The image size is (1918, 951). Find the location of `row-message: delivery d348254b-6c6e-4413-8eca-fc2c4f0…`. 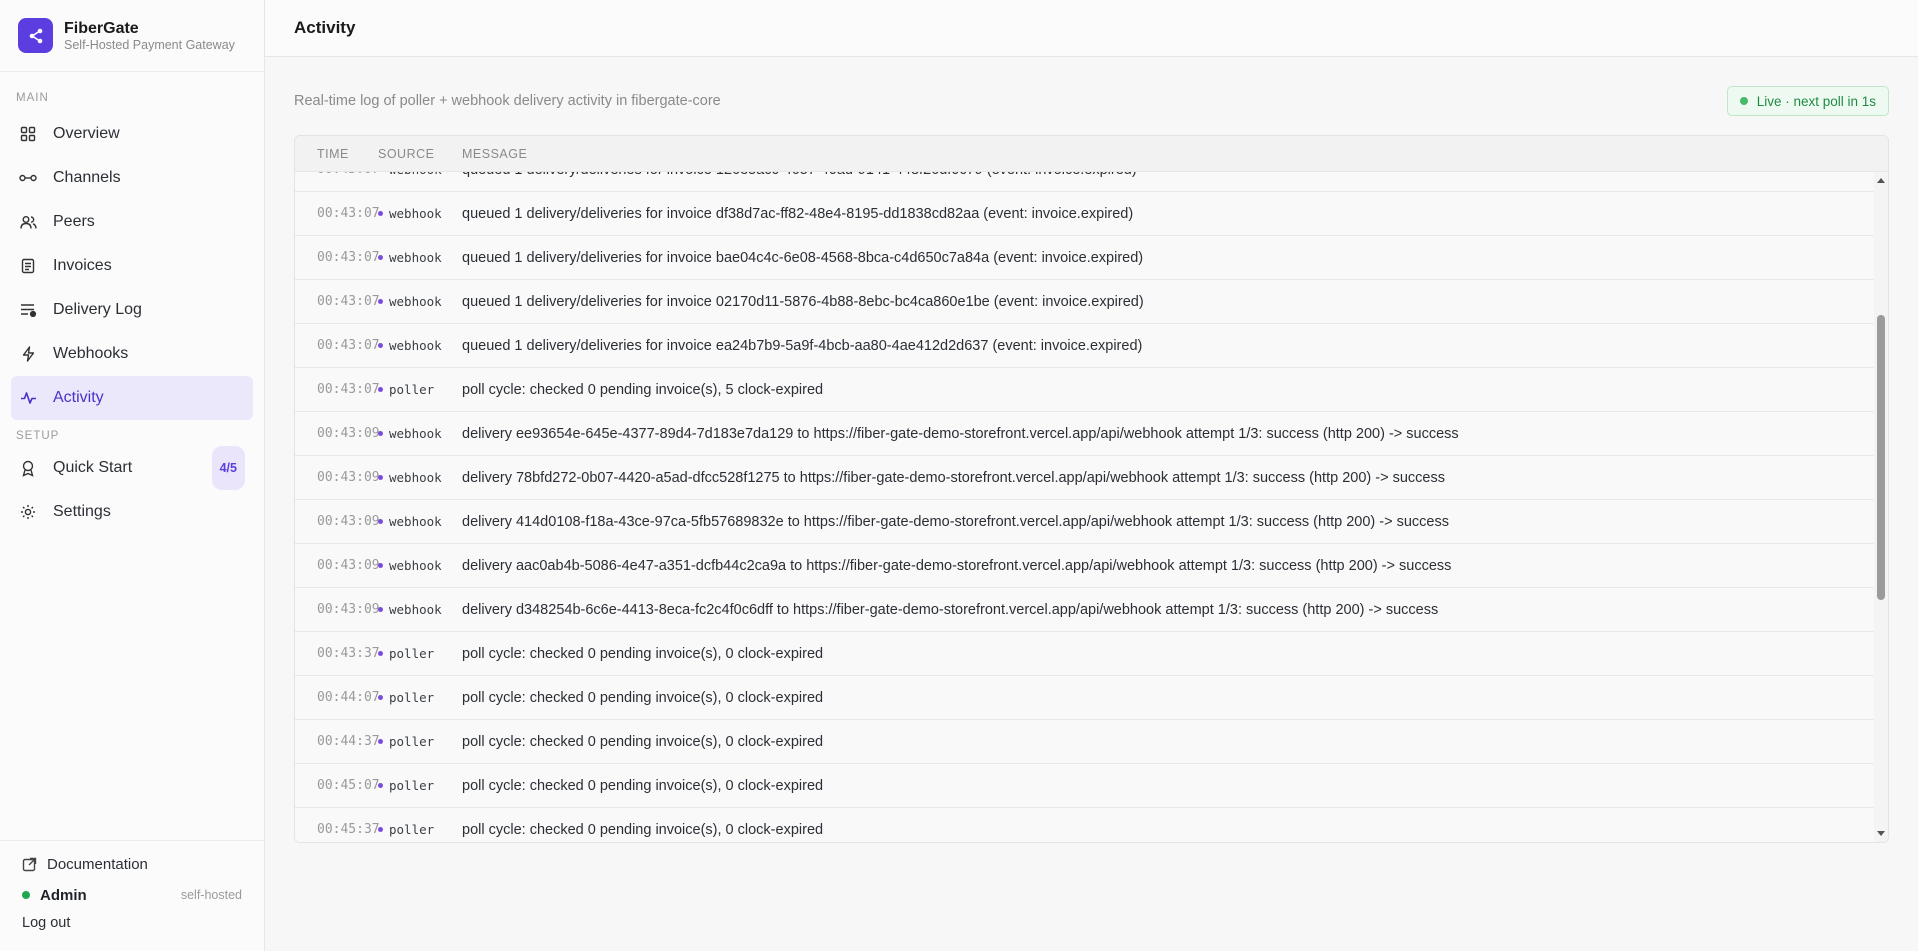

row-message: delivery d348254b-6c6e-4413-8eca-fc2c4f0… is located at coordinates (950, 609).